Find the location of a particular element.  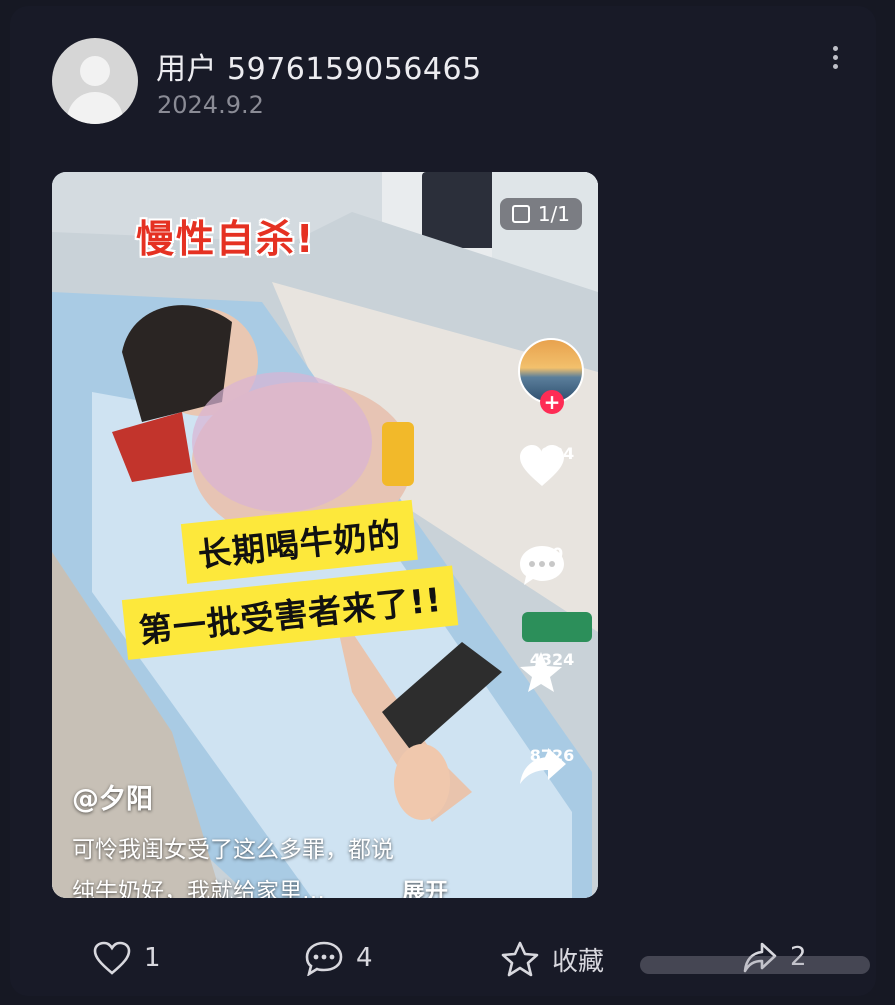

image-counter: 1/1 is located at coordinates (540, 214).